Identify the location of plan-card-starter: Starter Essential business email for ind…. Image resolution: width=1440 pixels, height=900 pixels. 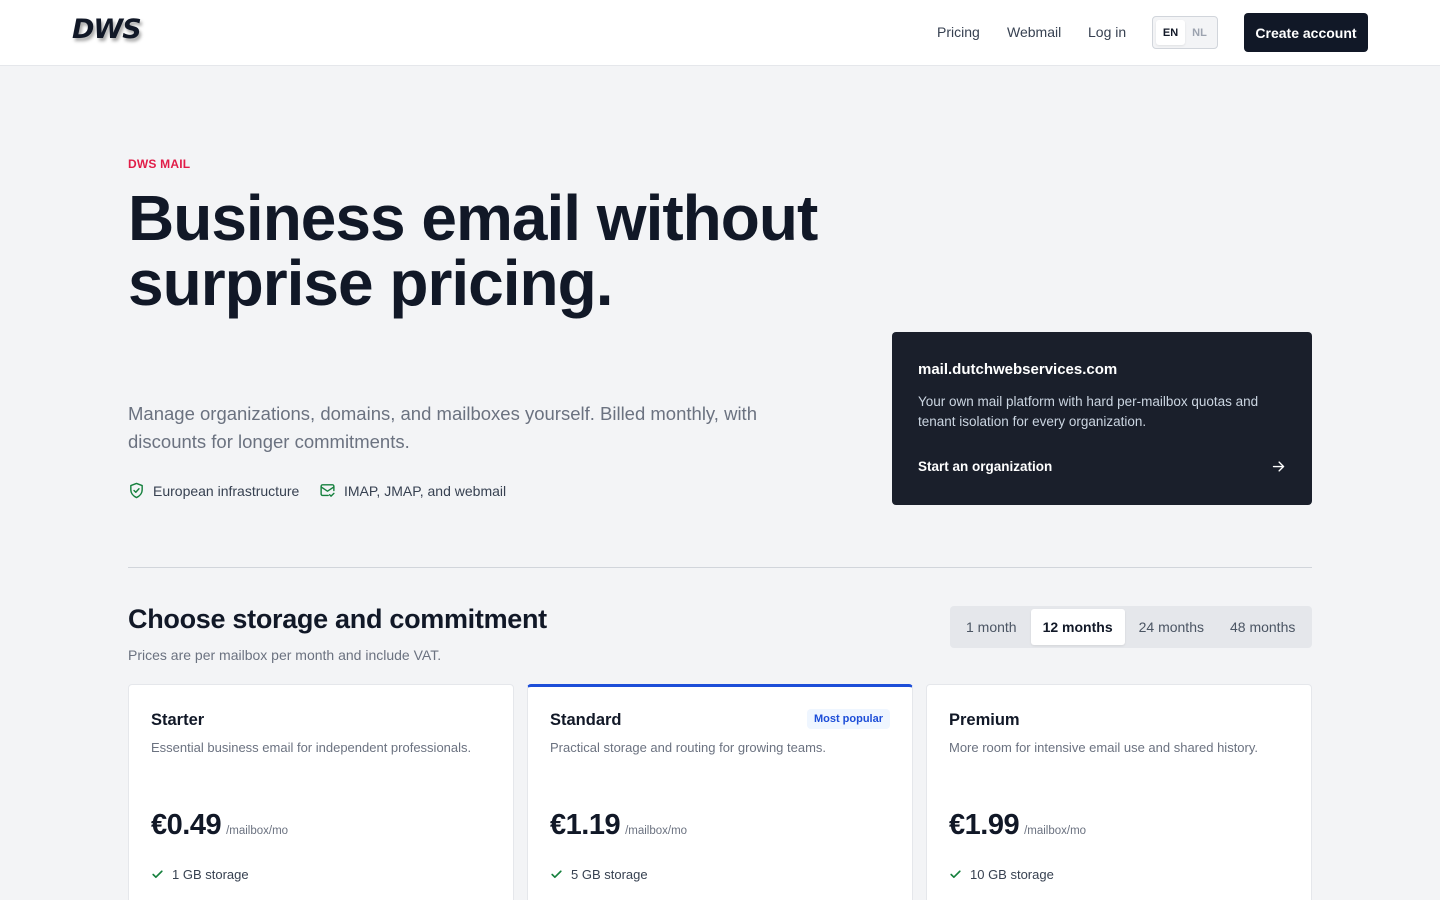
(321, 792).